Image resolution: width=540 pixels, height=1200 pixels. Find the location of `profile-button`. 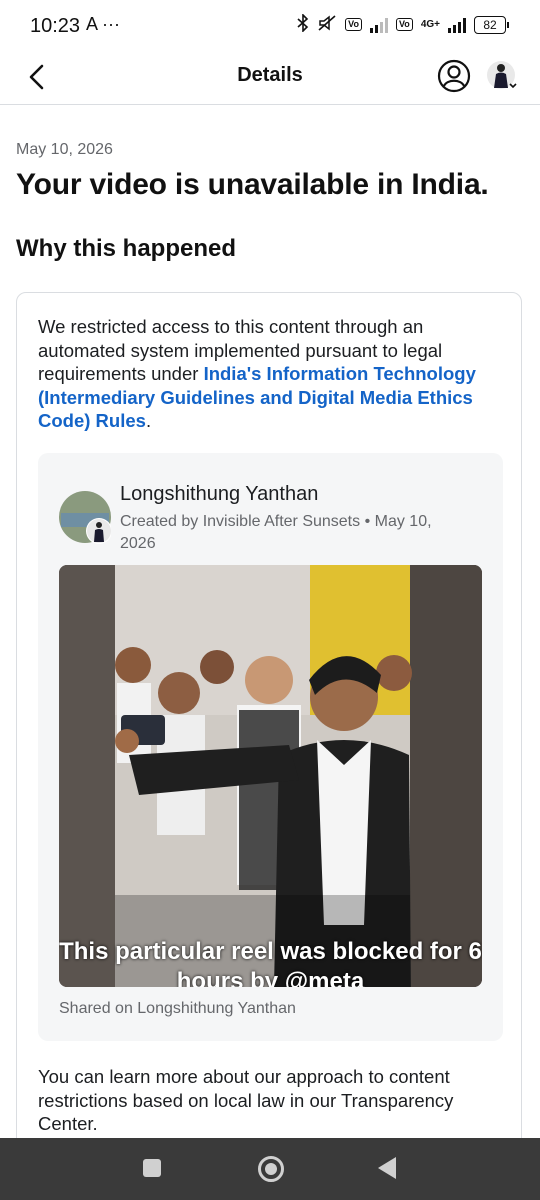

profile-button is located at coordinates (454, 76).